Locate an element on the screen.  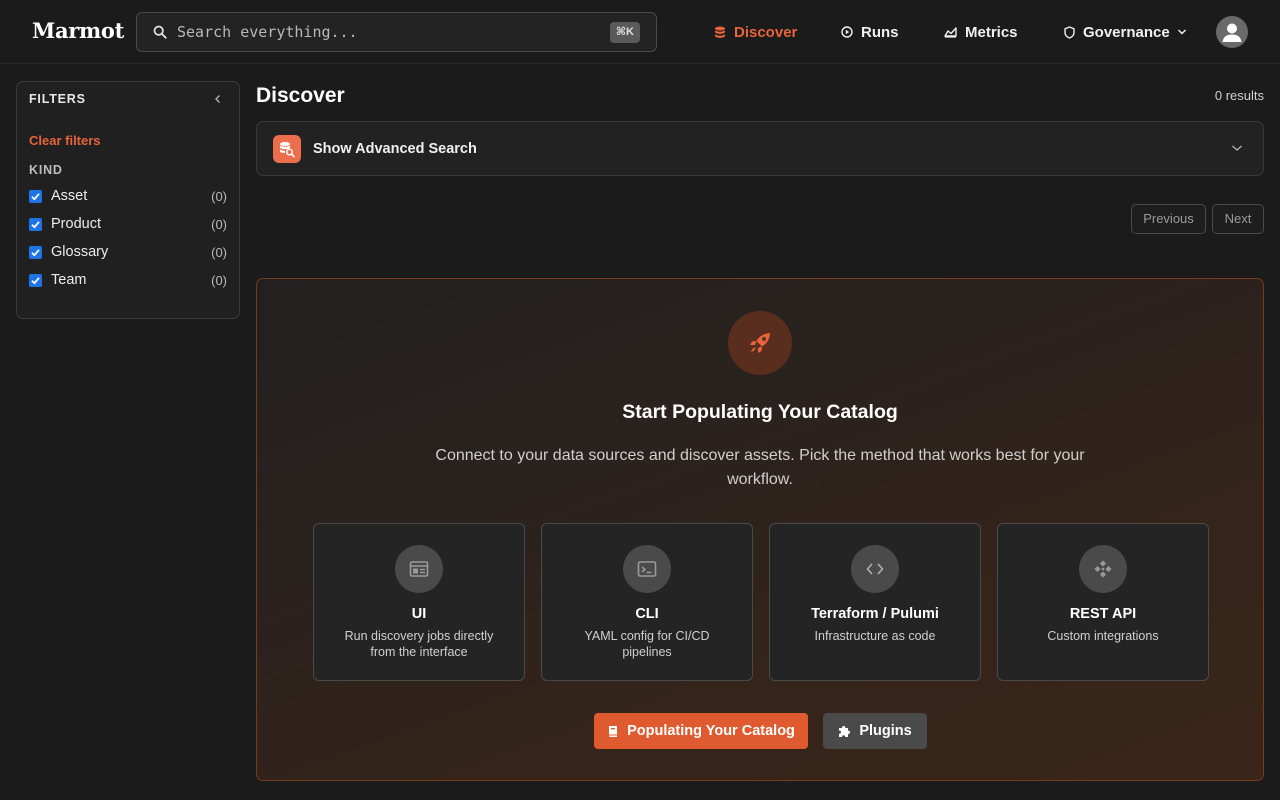
filter-kind-glossary: Glossary (0) is located at coordinates (128, 253).